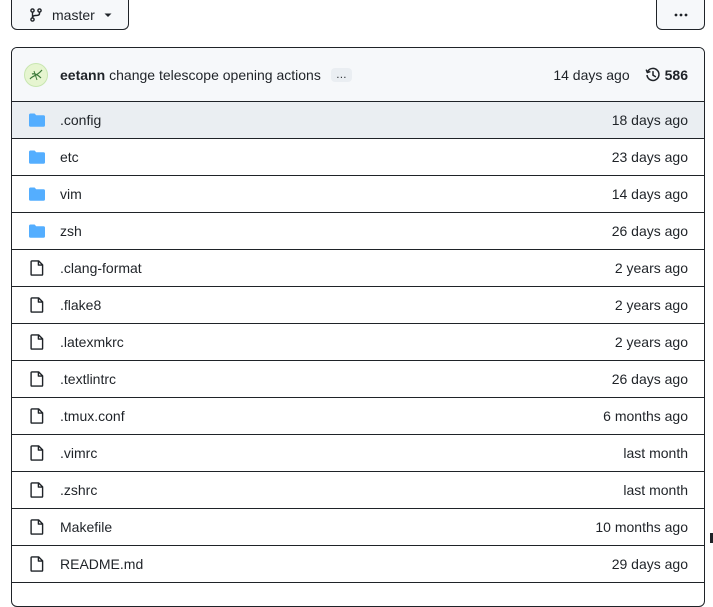 Image resolution: width=713 pixels, height=607 pixels. I want to click on file-row: .tmux.conf 6 months ago, so click(358, 416).